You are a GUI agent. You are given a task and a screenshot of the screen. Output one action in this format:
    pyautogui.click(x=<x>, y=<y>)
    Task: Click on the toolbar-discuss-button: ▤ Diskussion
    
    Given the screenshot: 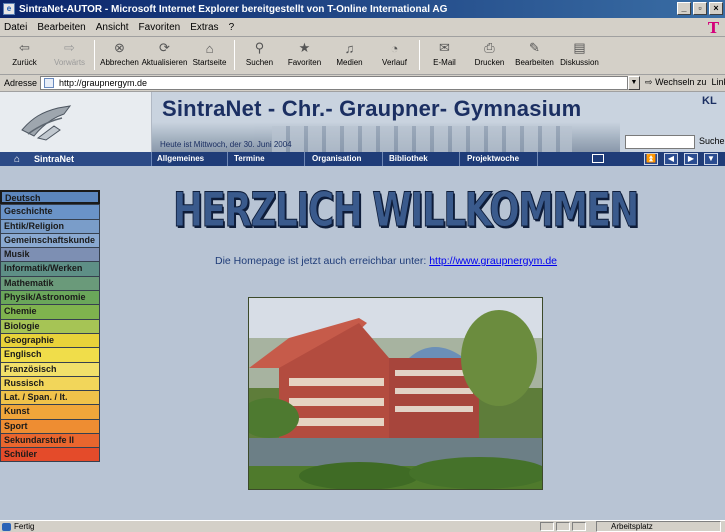 What is the action you would take?
    pyautogui.click(x=579, y=55)
    